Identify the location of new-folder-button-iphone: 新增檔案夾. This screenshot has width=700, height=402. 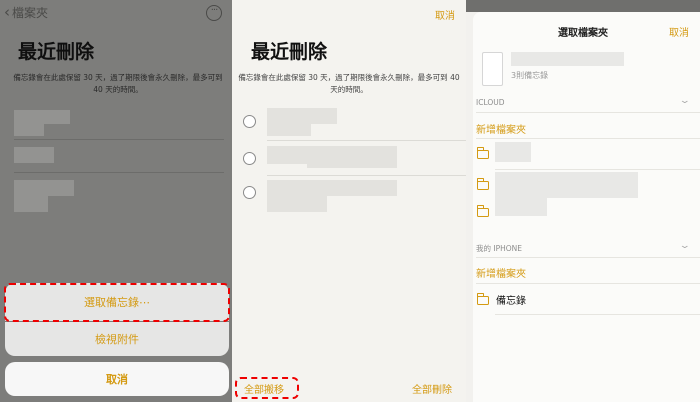
(501, 272).